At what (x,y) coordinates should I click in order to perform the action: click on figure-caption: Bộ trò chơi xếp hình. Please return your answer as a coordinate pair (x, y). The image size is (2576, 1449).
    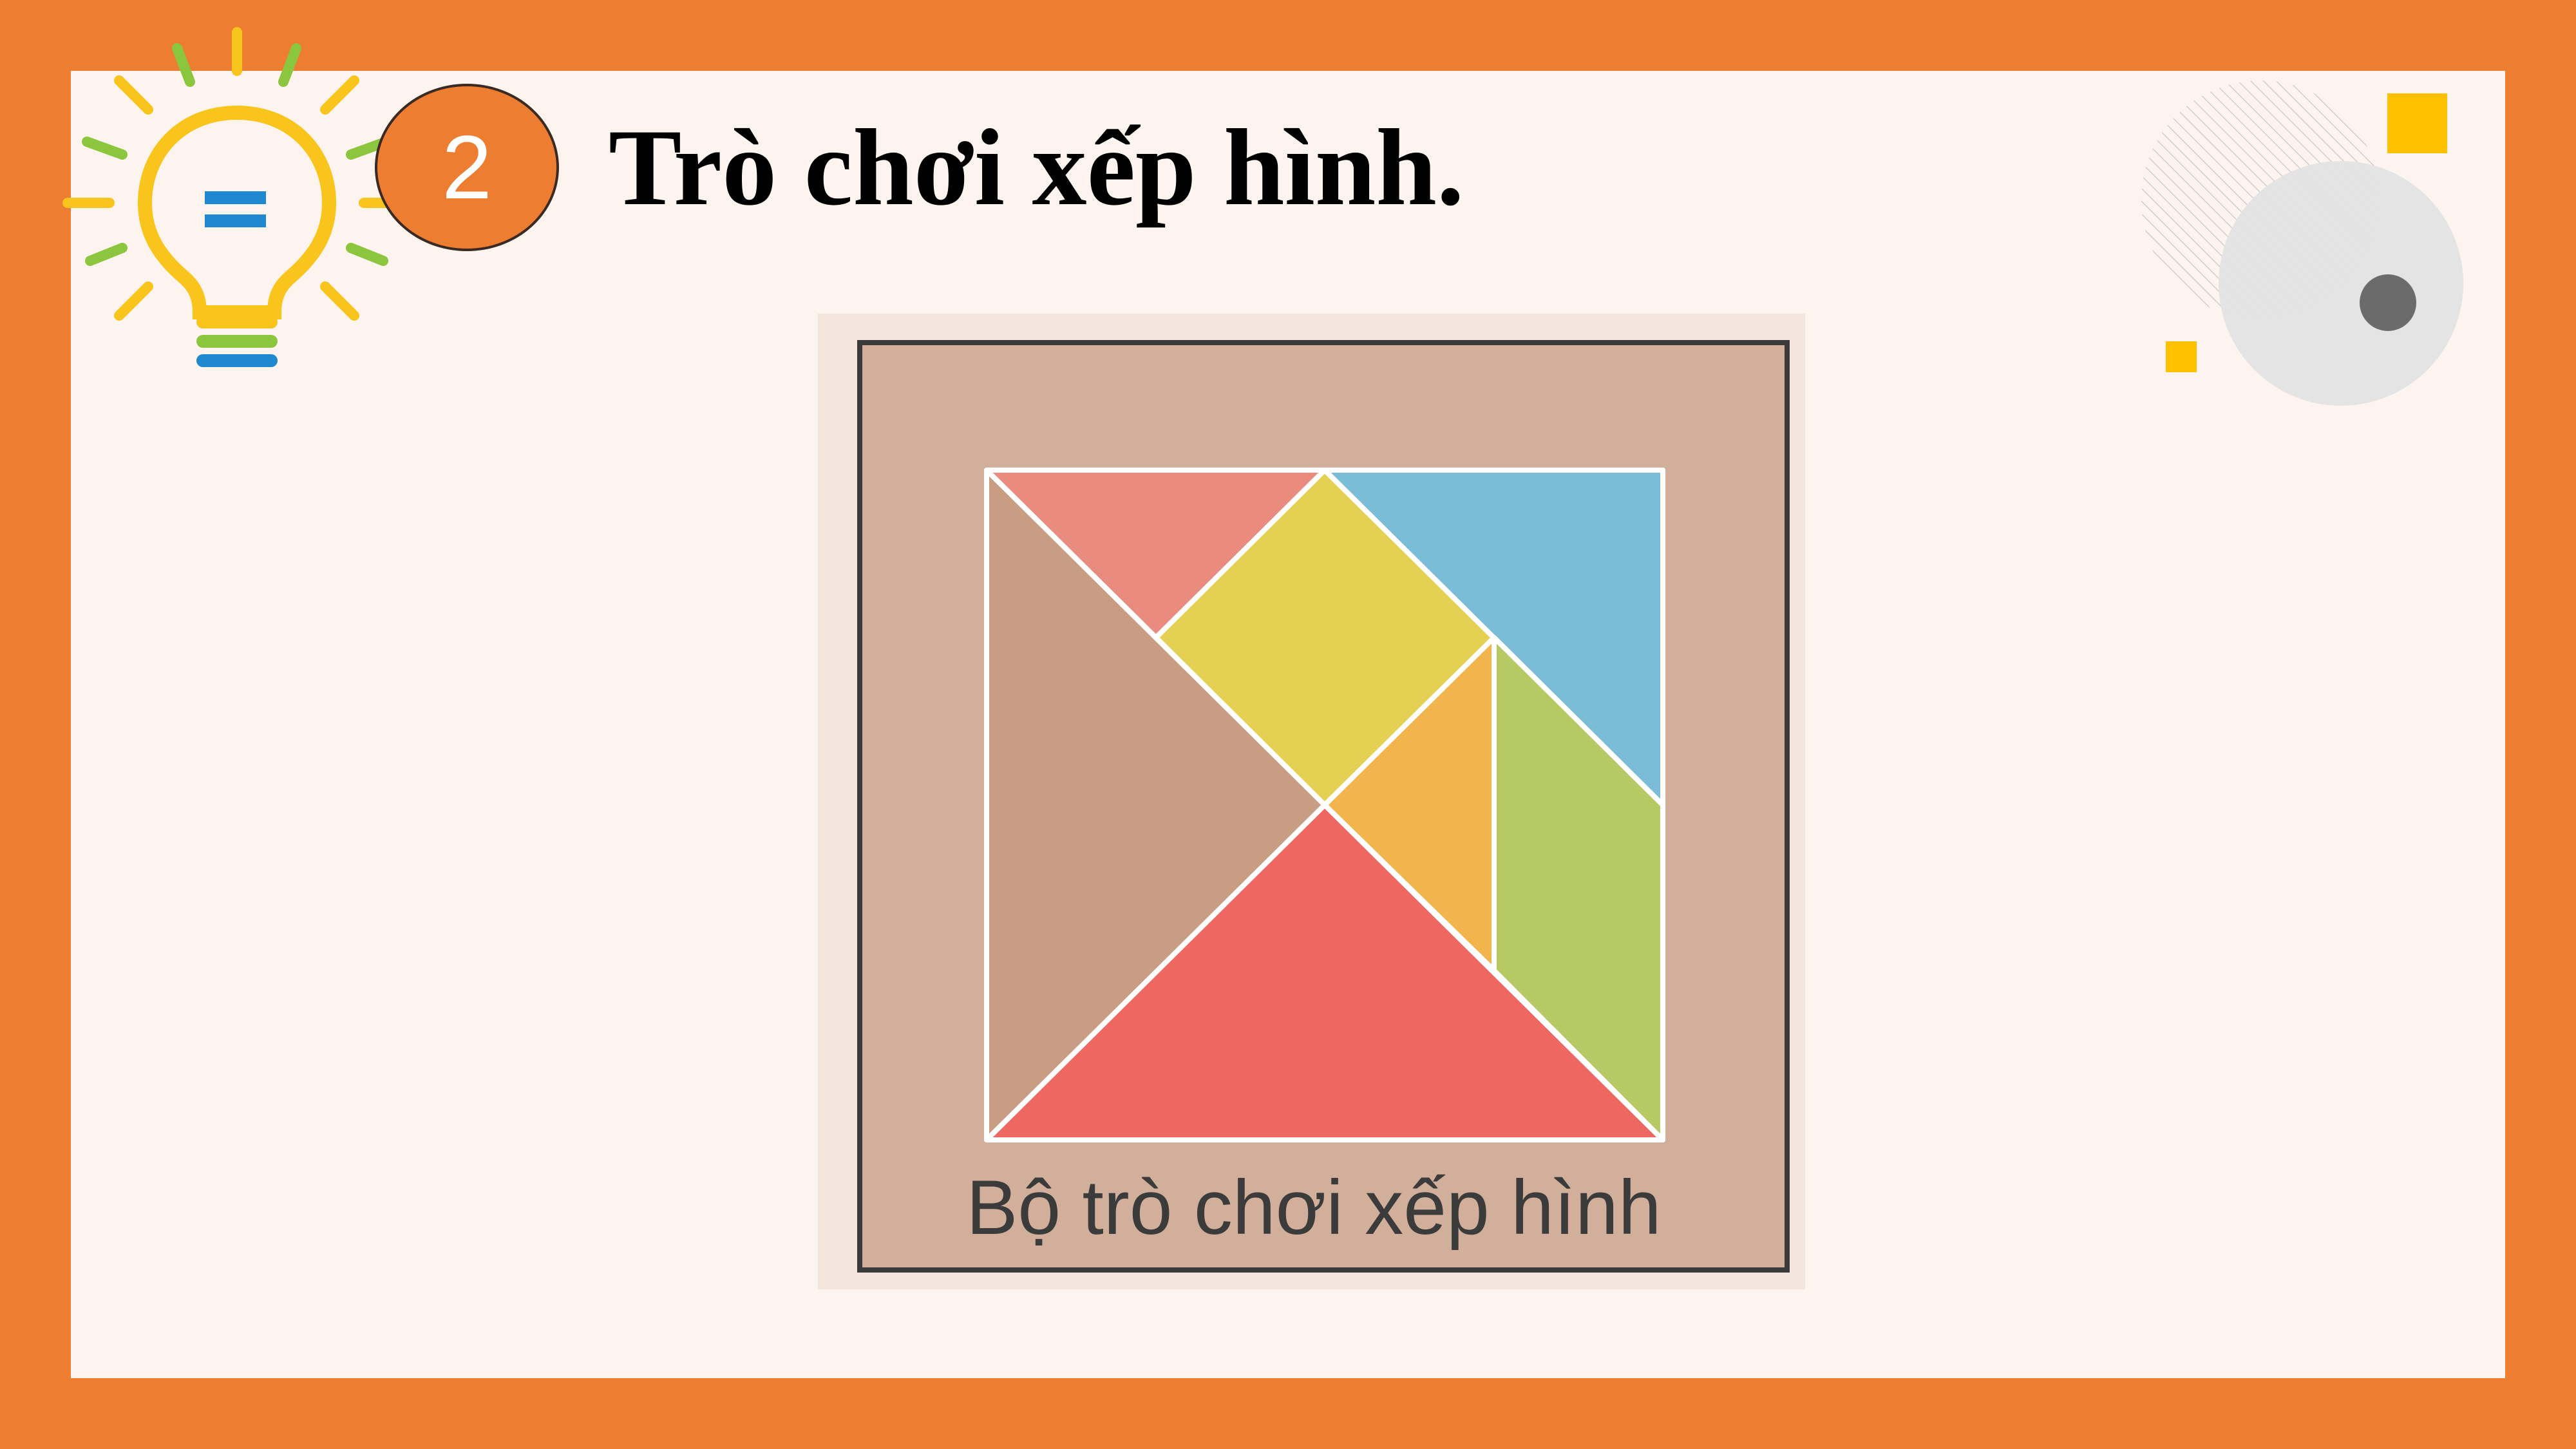
    Looking at the image, I should click on (1314, 1207).